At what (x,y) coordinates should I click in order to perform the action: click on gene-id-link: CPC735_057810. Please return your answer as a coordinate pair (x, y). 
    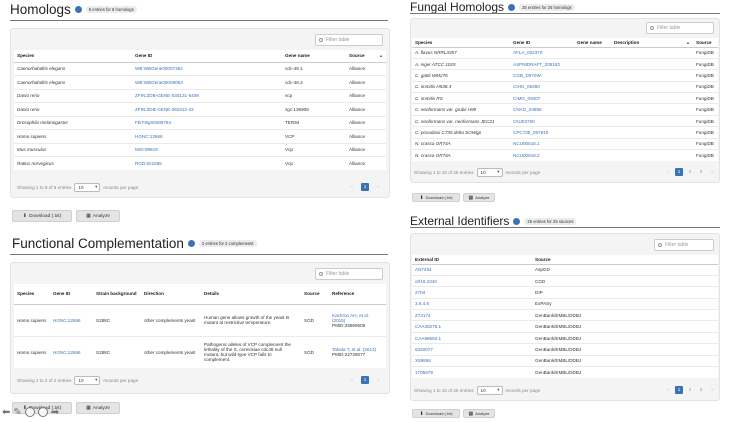
    Looking at the image, I should click on (542, 132).